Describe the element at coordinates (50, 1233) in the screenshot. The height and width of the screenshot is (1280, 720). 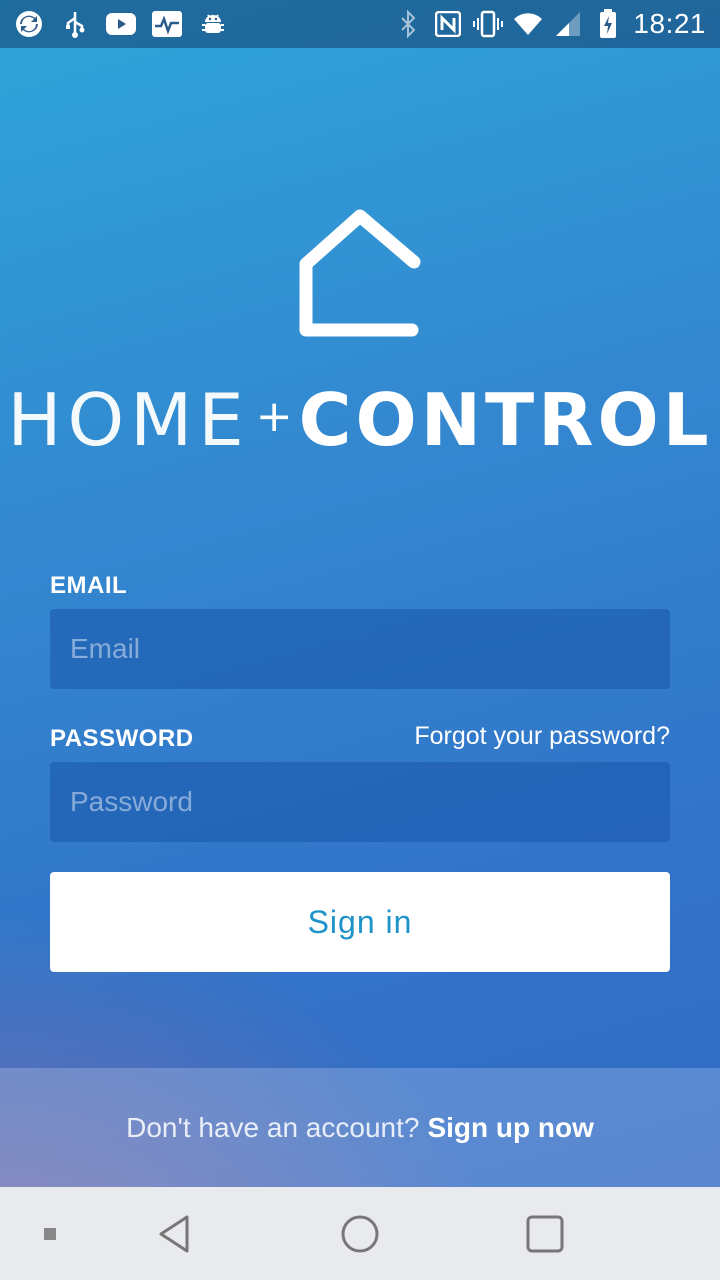
I see `small-square-icon` at that location.